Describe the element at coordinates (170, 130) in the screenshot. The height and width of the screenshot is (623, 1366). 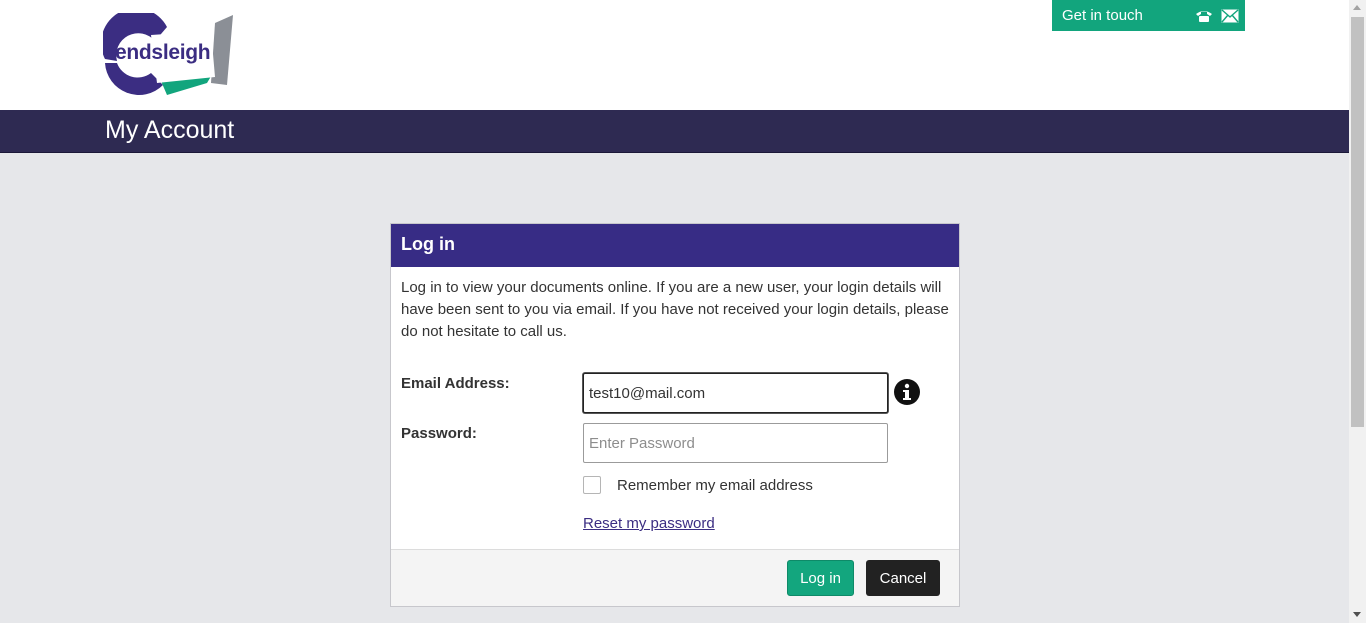
I see `page-title: My Account` at that location.